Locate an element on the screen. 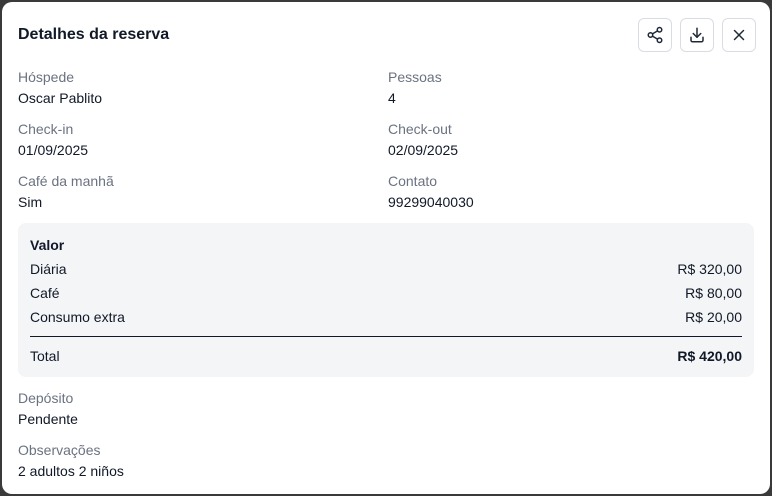 This screenshot has width=772, height=496. checkin-value: 01/09/2025 is located at coordinates (53, 150).